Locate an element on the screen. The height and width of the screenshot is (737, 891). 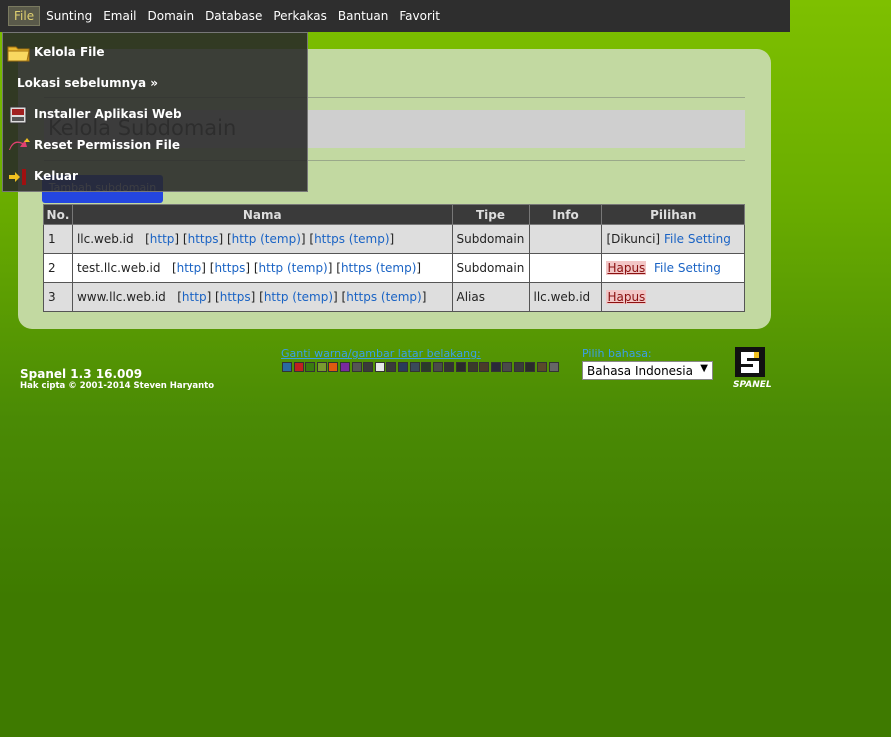
row-actions: [Dikunci] File Setting is located at coordinates (673, 239).